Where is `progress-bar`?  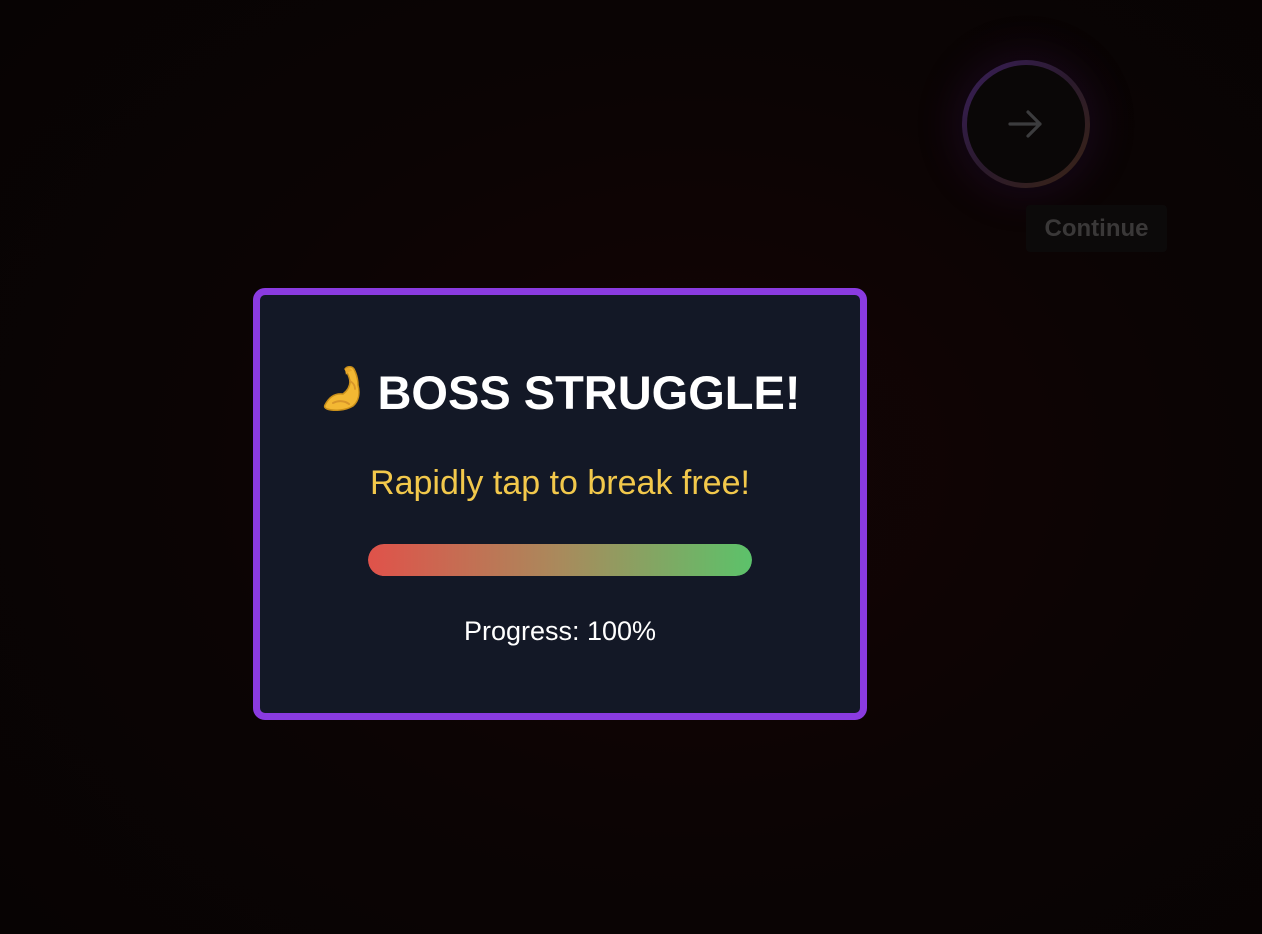
progress-bar is located at coordinates (560, 560).